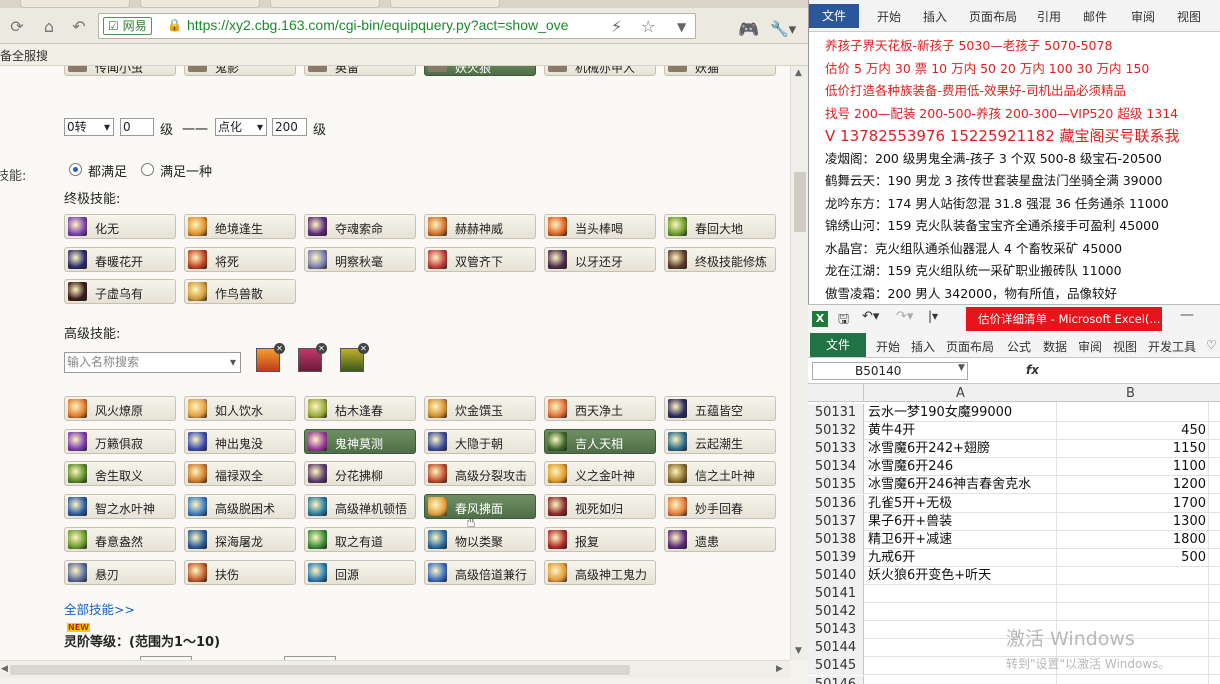 The width and height of the screenshot is (1220, 684). What do you see at coordinates (929, 449) in the screenshot?
I see `cell-a: 冰雪魔6开242+翅膀` at bounding box center [929, 449].